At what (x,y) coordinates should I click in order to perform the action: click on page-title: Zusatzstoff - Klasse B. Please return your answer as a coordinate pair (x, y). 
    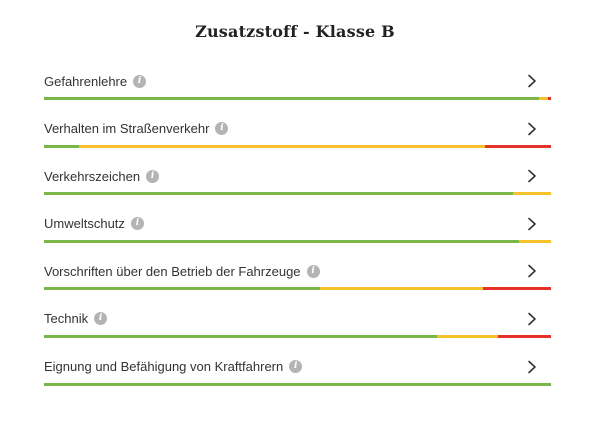
    Looking at the image, I should click on (295, 31).